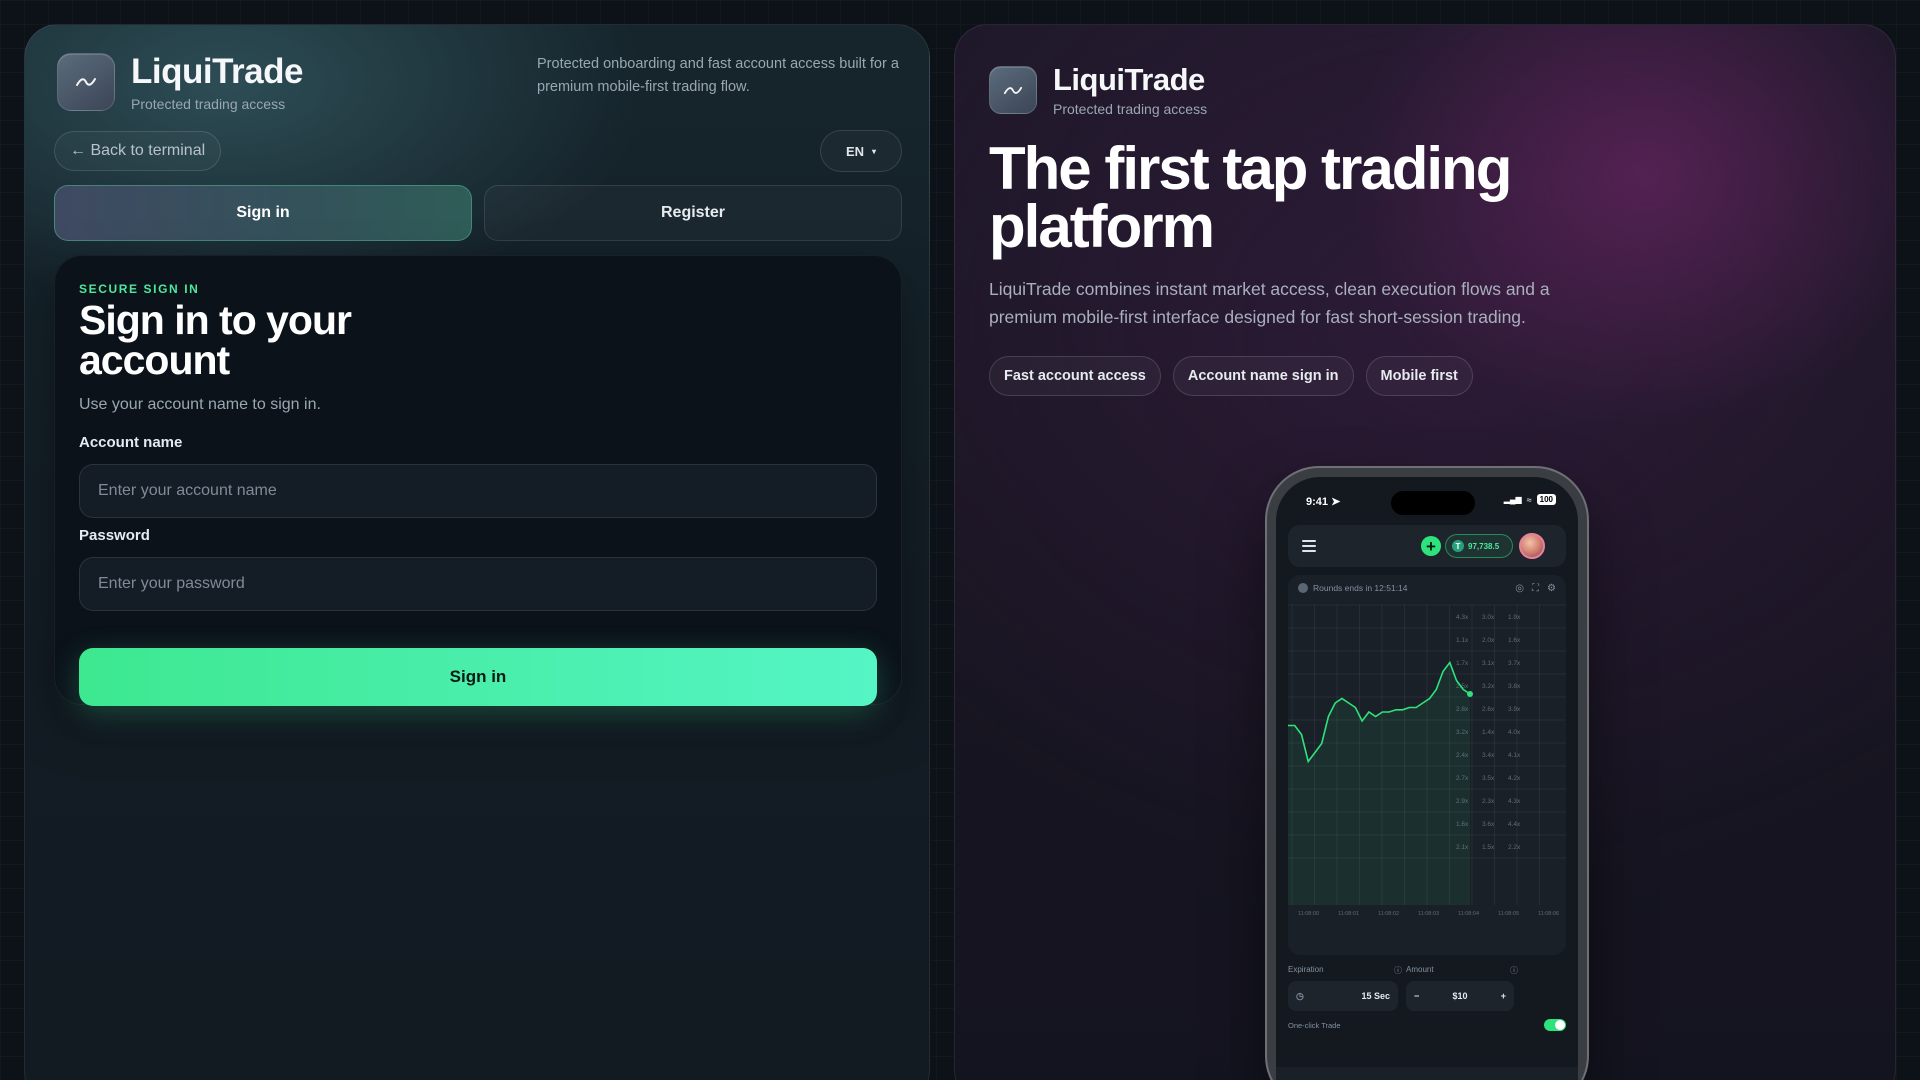 The width and height of the screenshot is (1920, 1080). Describe the element at coordinates (478, 491) in the screenshot. I see `account-name-input` at that location.